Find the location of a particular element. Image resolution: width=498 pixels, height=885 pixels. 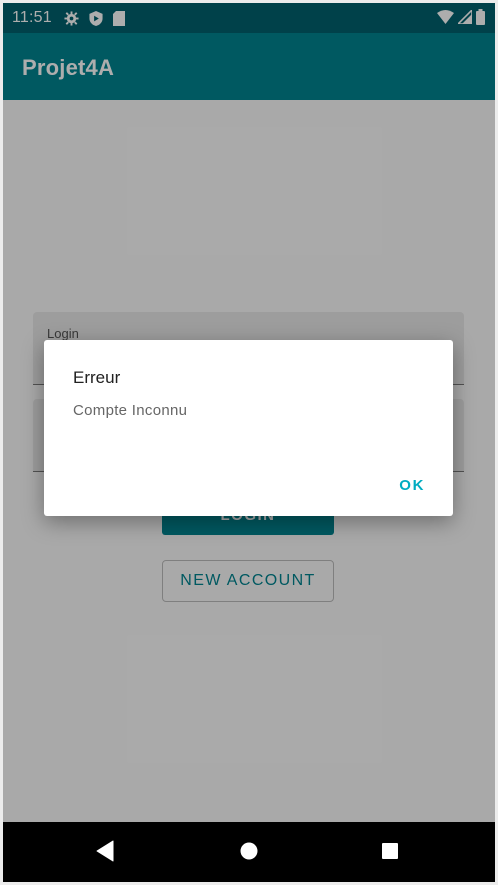

recents-icon is located at coordinates (390, 851).